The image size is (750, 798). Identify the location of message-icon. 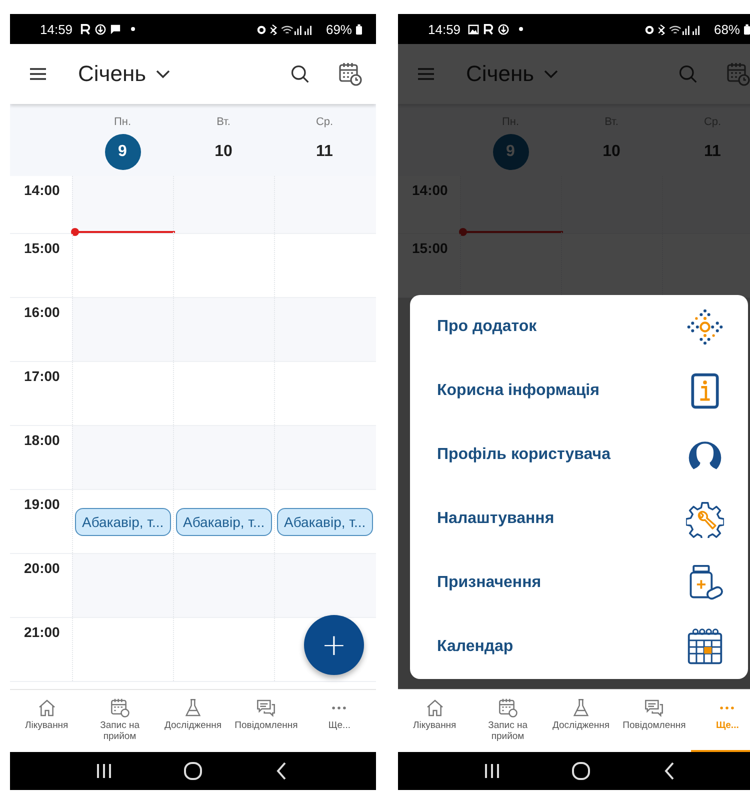
(115, 29).